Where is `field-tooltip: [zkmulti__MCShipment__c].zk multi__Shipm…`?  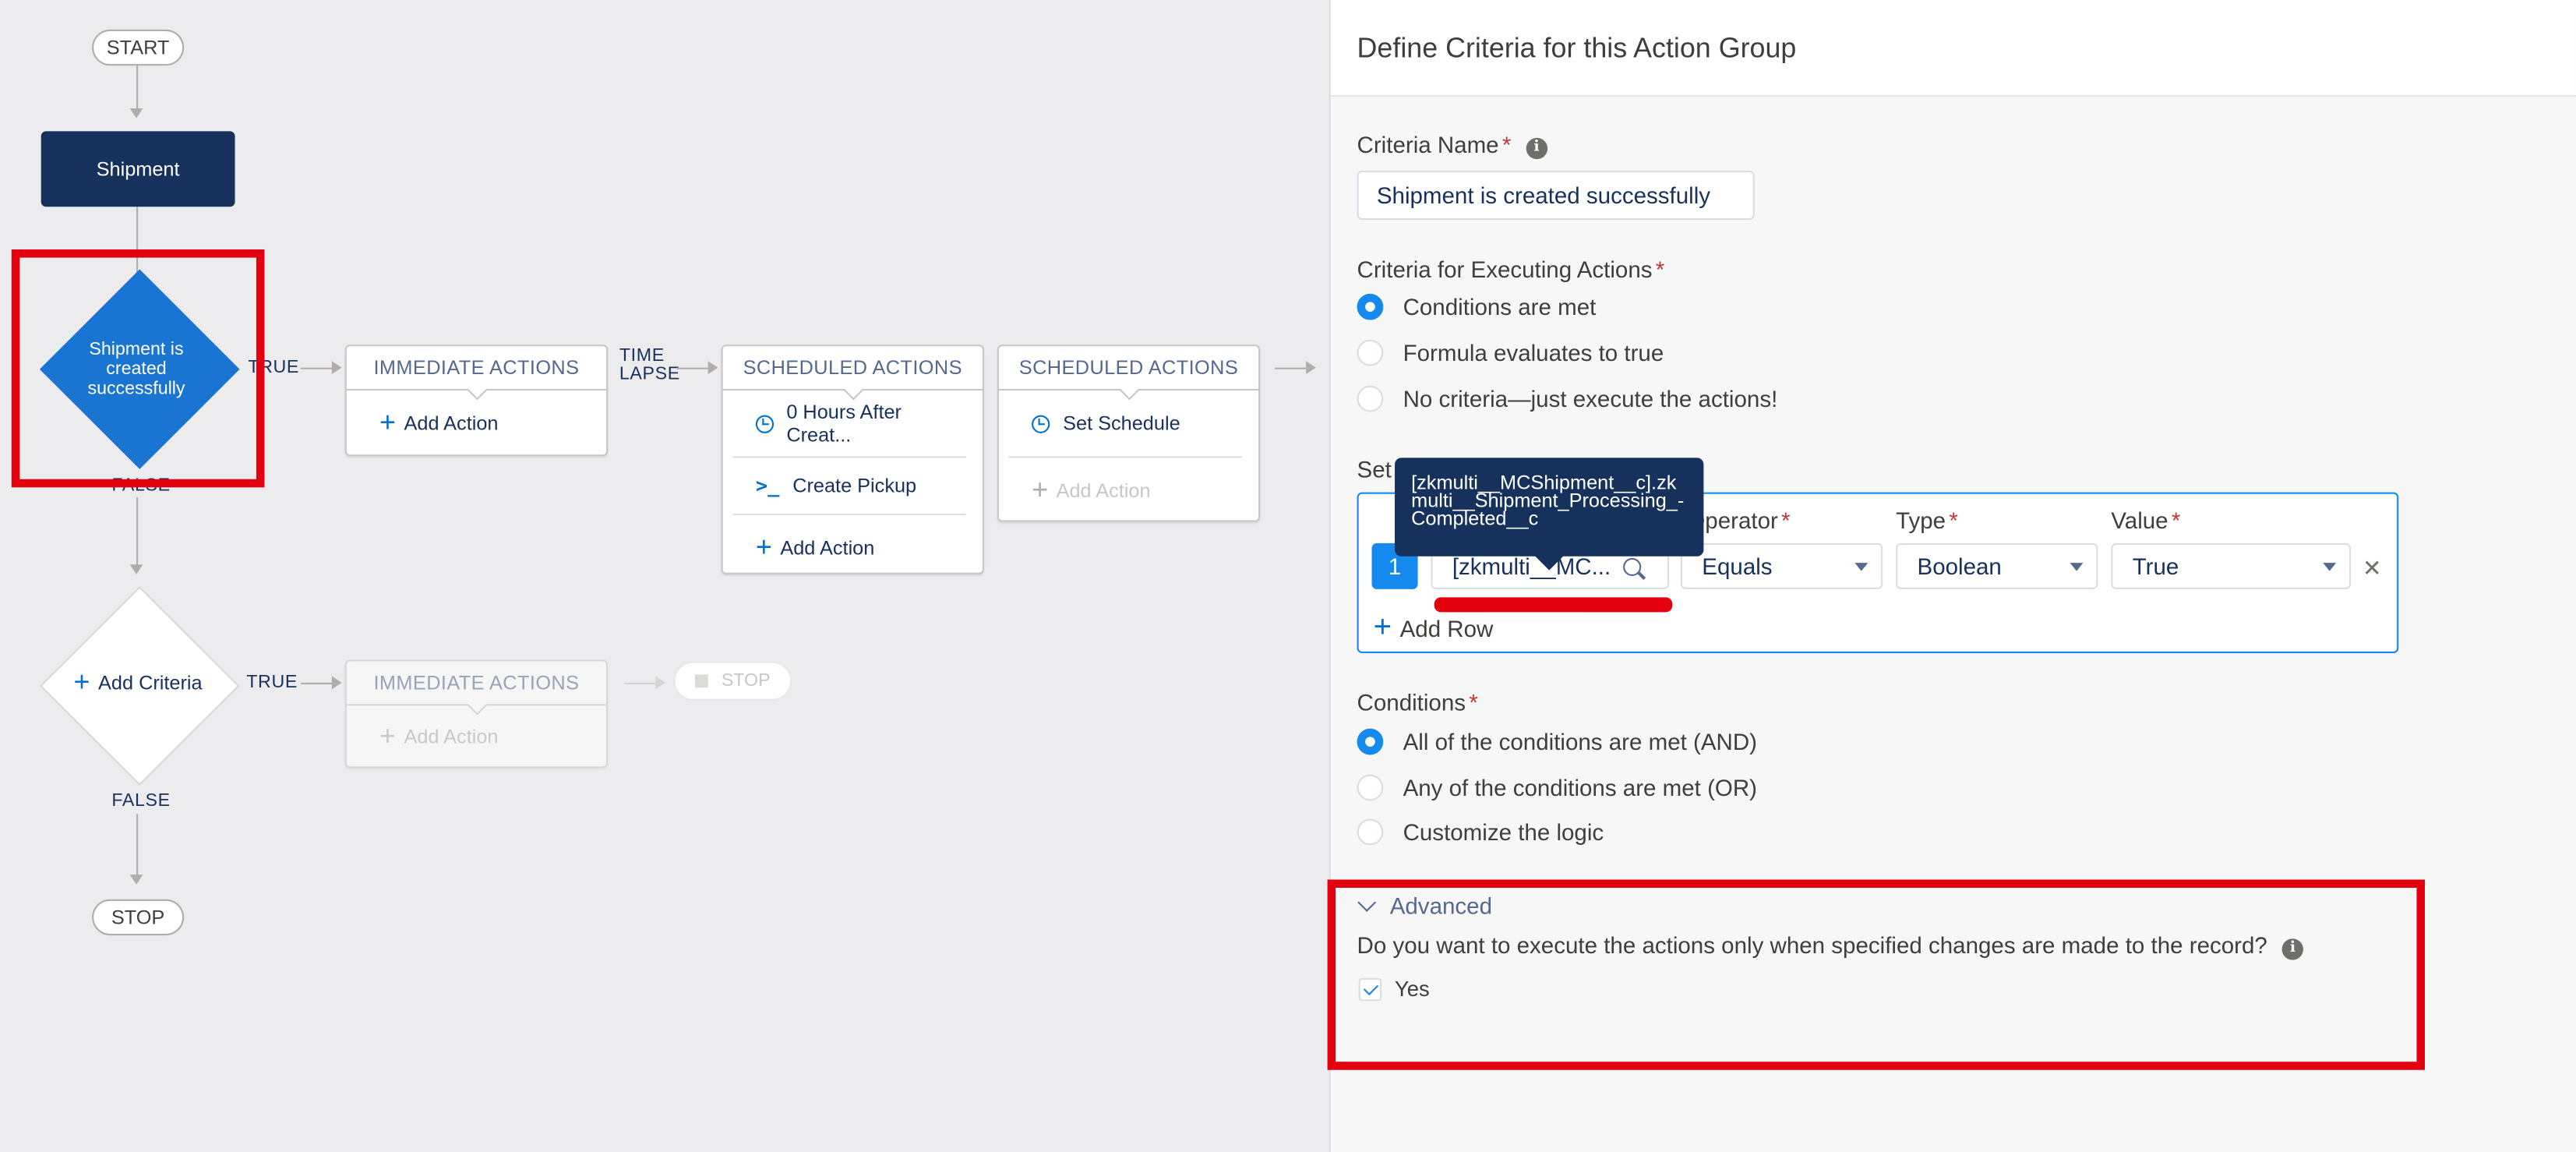
field-tooltip: [zkmulti__MCShipment__c].zk multi__Shipm… is located at coordinates (1549, 514).